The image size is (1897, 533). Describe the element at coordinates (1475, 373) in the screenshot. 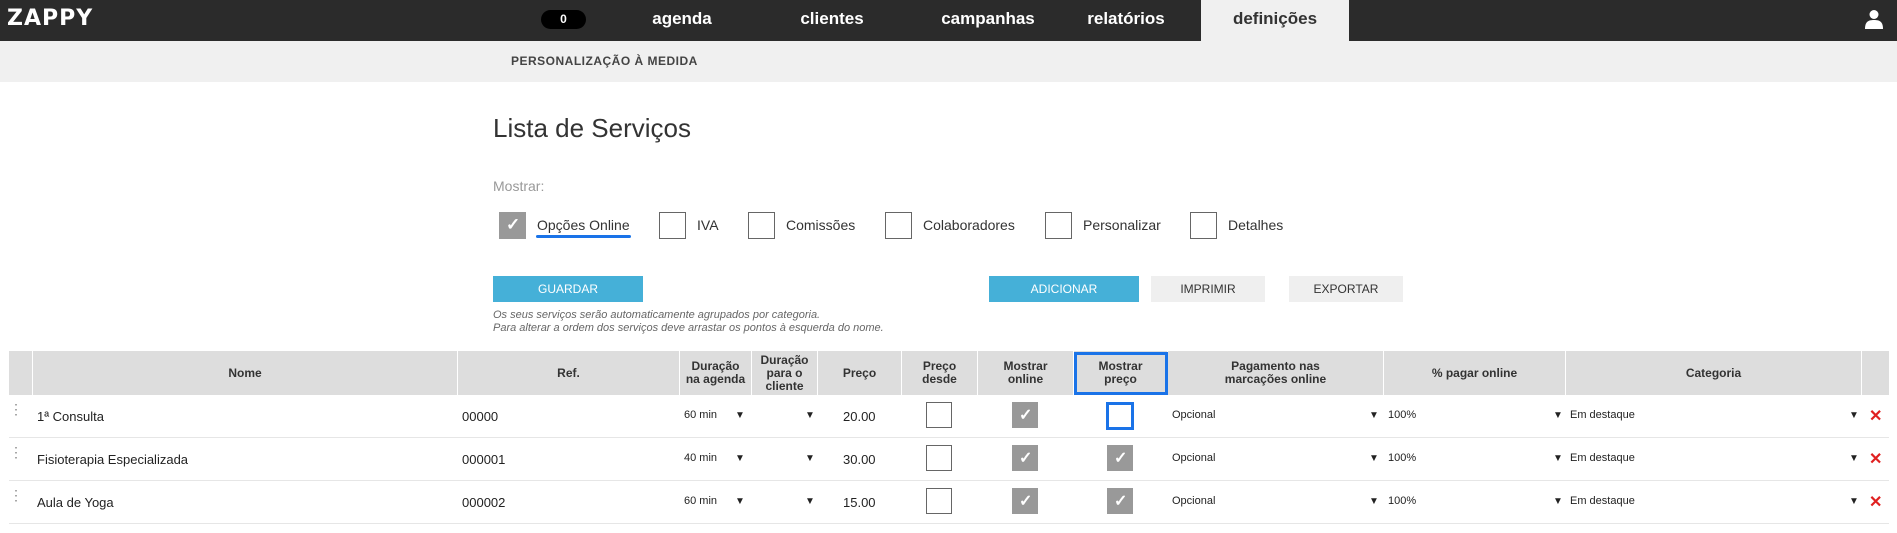

I see `header-pagar-online: % pagar online` at that location.